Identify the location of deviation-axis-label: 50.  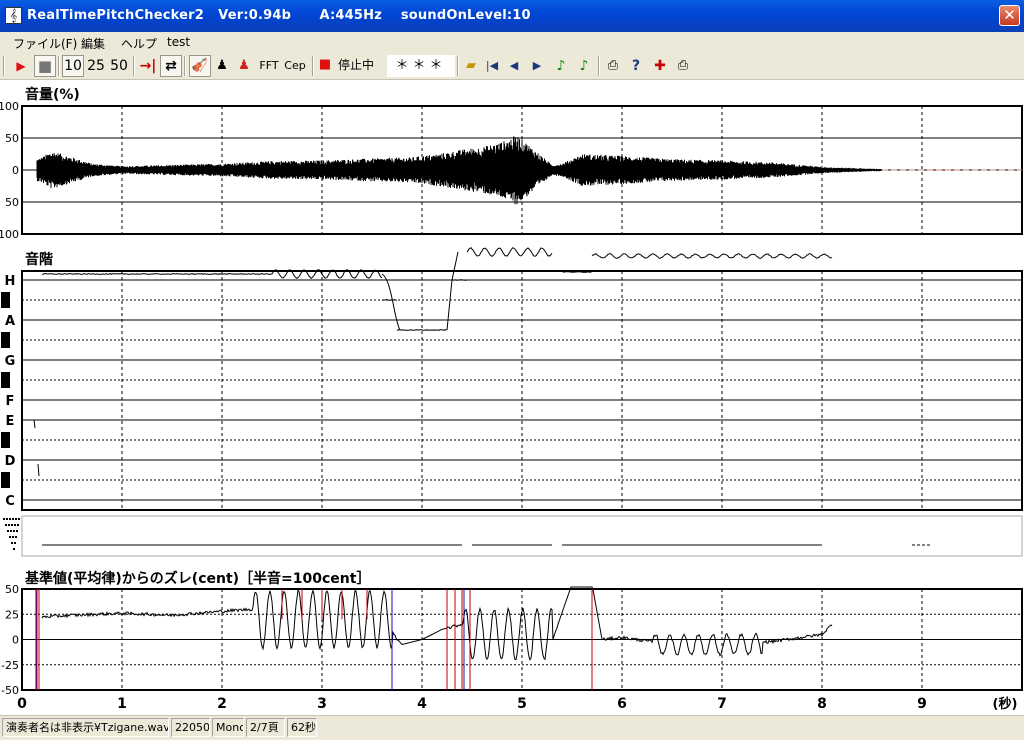
(12, 589).